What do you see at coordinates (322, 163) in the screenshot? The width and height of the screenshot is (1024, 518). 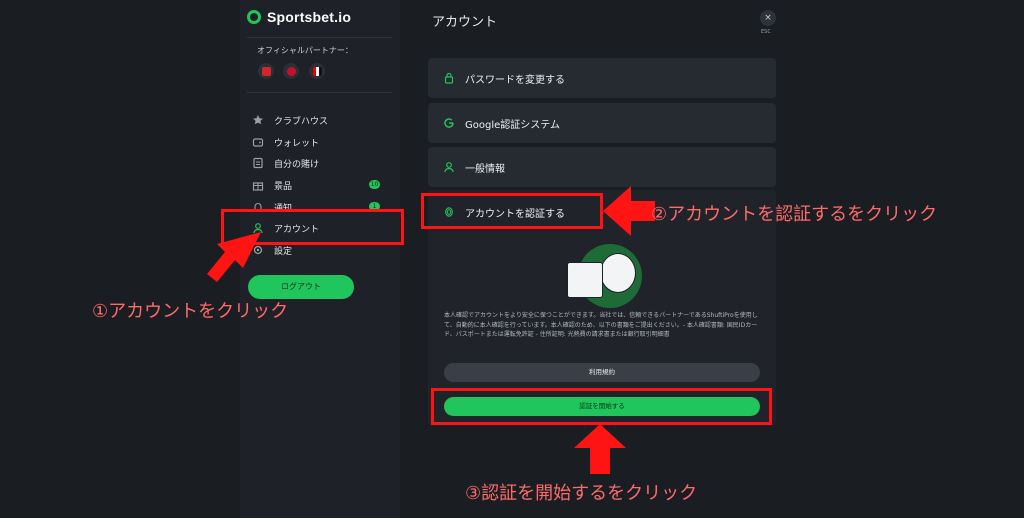 I see `sidebar-item-my-bets: 自分の賭け` at bounding box center [322, 163].